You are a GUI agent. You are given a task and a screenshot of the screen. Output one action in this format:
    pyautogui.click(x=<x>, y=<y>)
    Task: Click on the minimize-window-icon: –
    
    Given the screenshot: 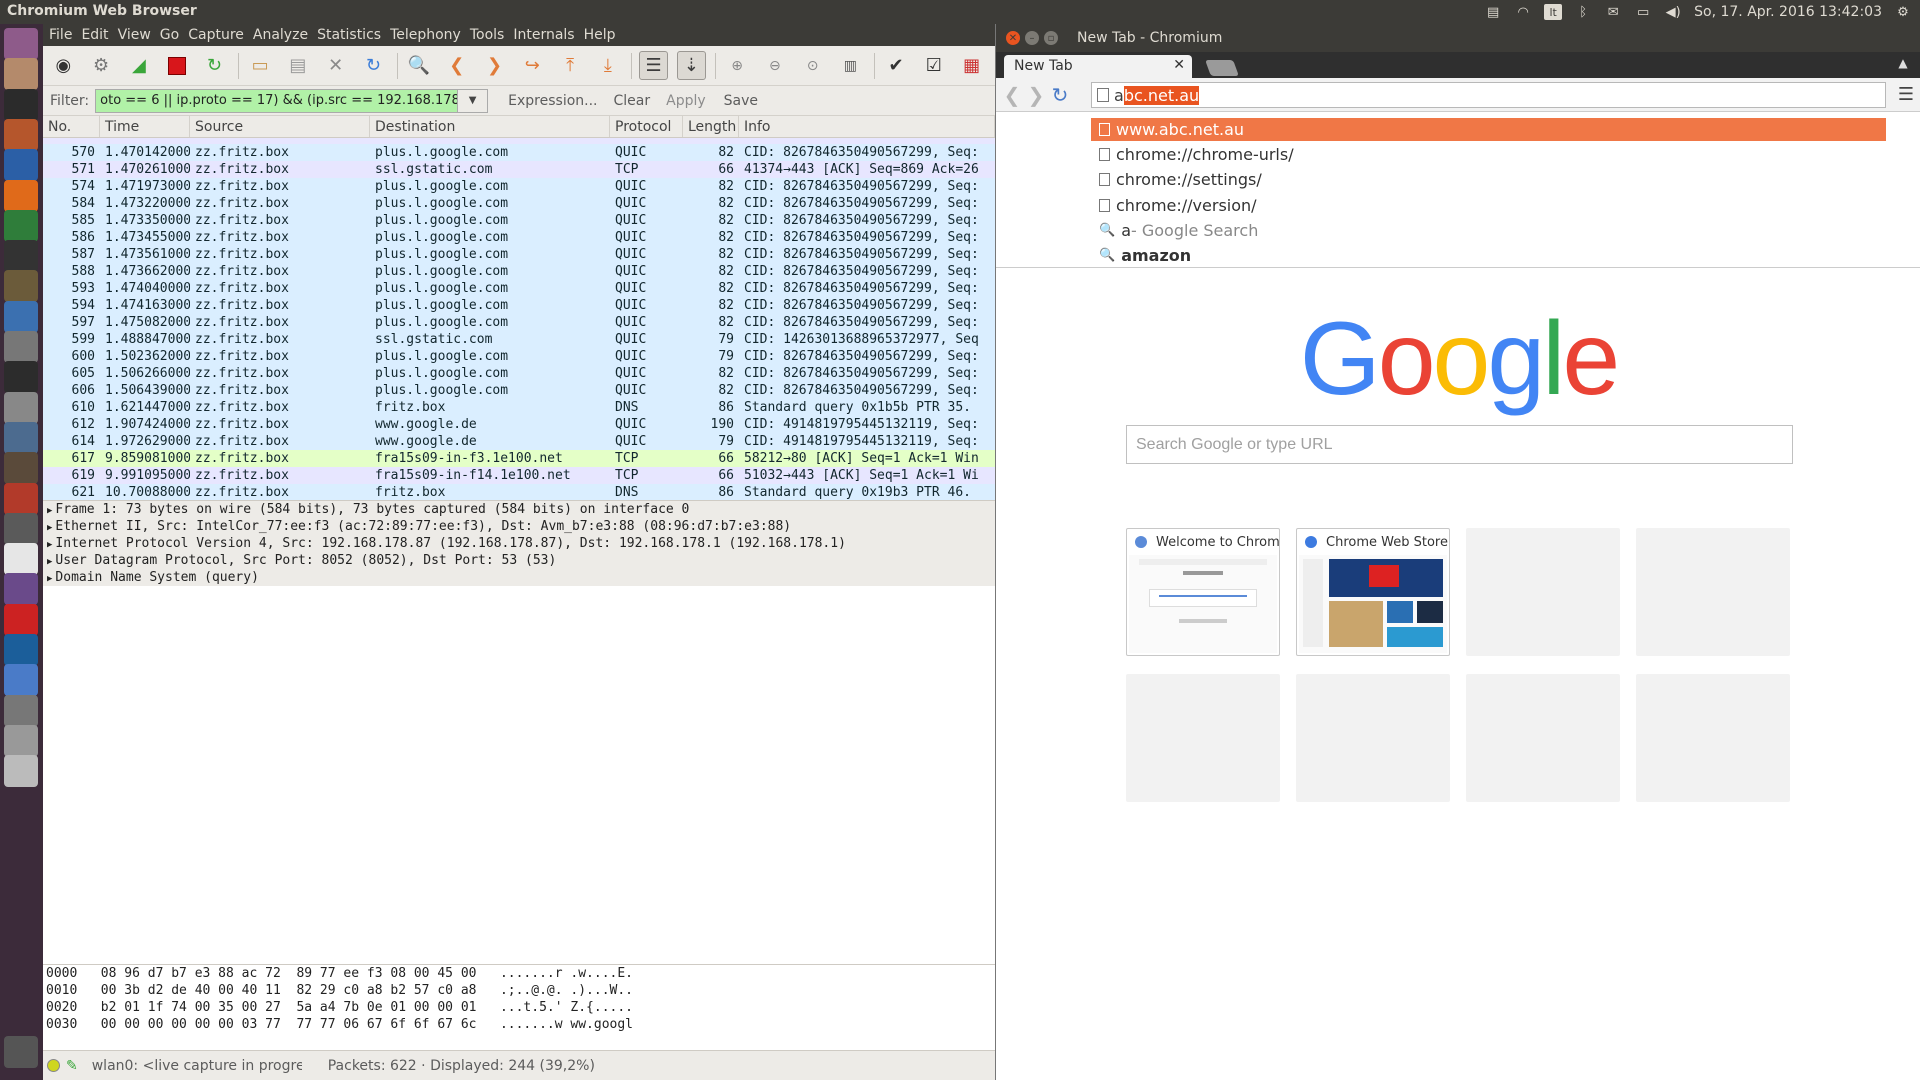 What is the action you would take?
    pyautogui.click(x=1032, y=38)
    